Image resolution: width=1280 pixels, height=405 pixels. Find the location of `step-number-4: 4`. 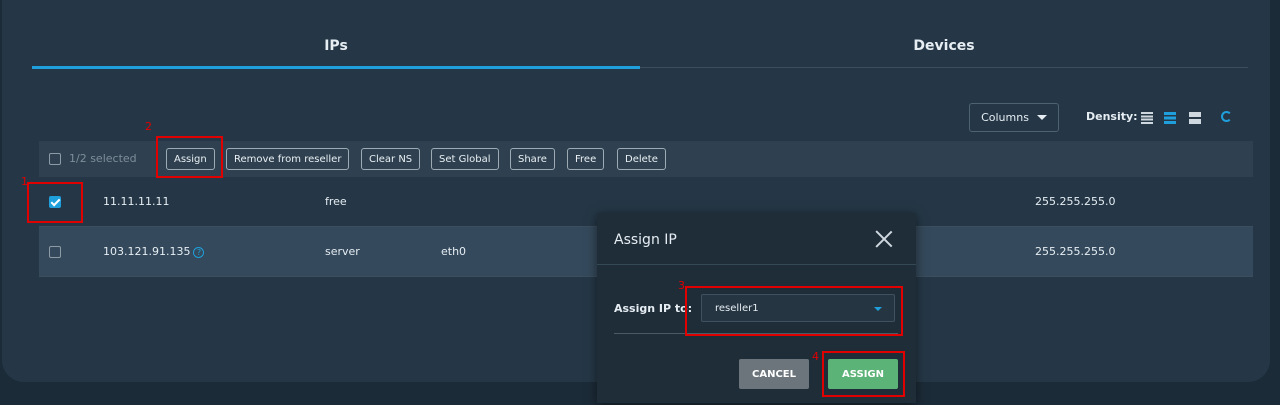

step-number-4: 4 is located at coordinates (815, 356).